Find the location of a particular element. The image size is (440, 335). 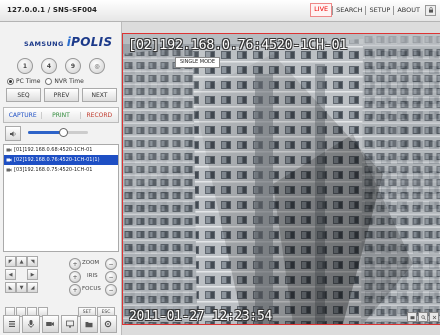

seq-button: SEQ is located at coordinates (23, 95).